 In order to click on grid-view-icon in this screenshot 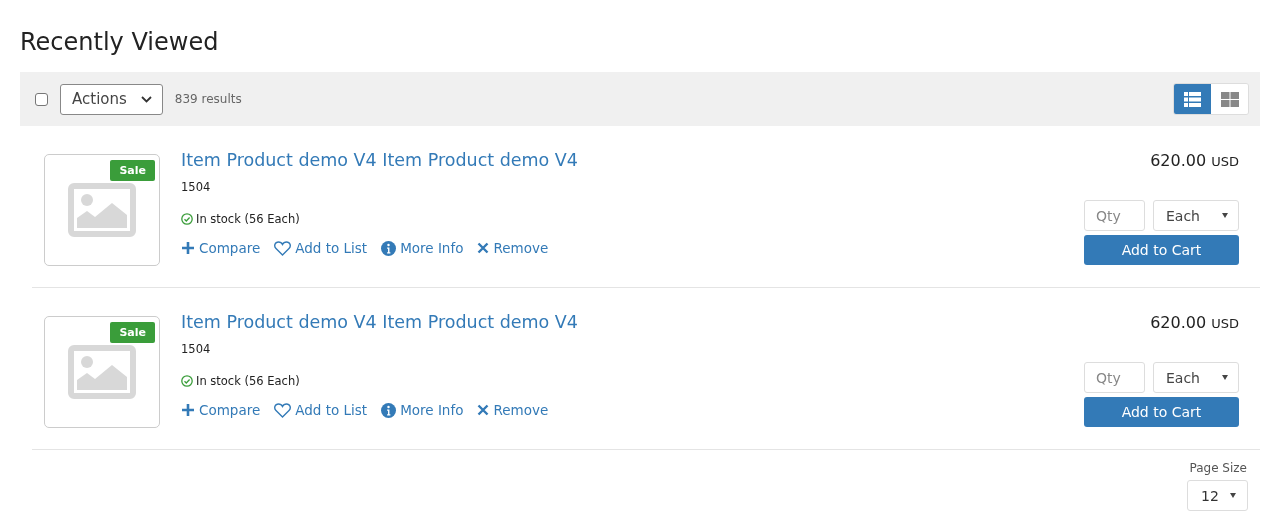, I will do `click(1229, 99)`.